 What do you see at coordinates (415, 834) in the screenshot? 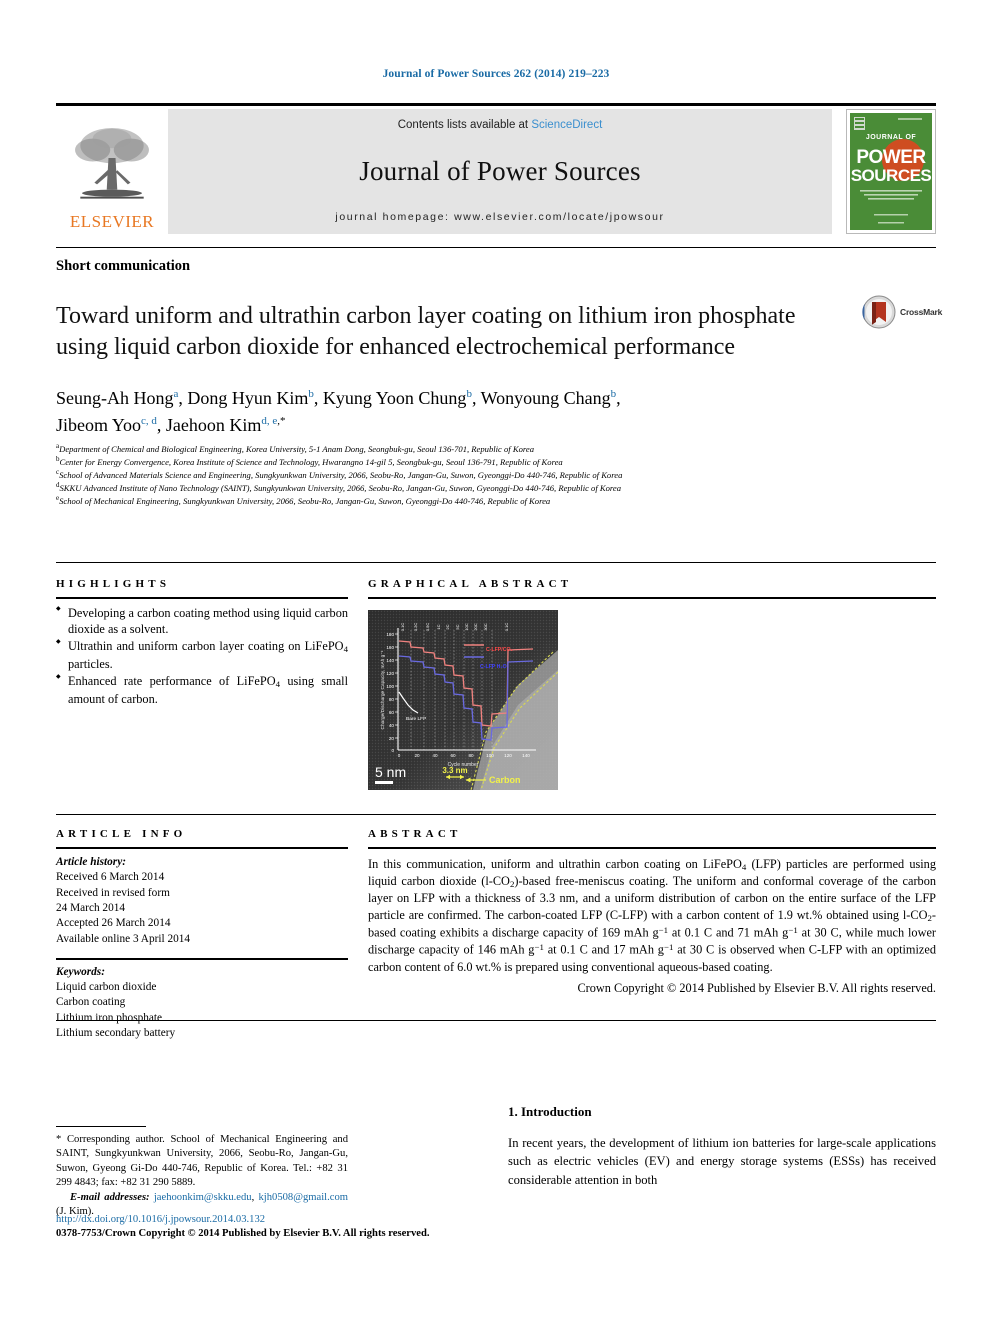
I see `abstract-heading: ABSTRACT` at bounding box center [415, 834].